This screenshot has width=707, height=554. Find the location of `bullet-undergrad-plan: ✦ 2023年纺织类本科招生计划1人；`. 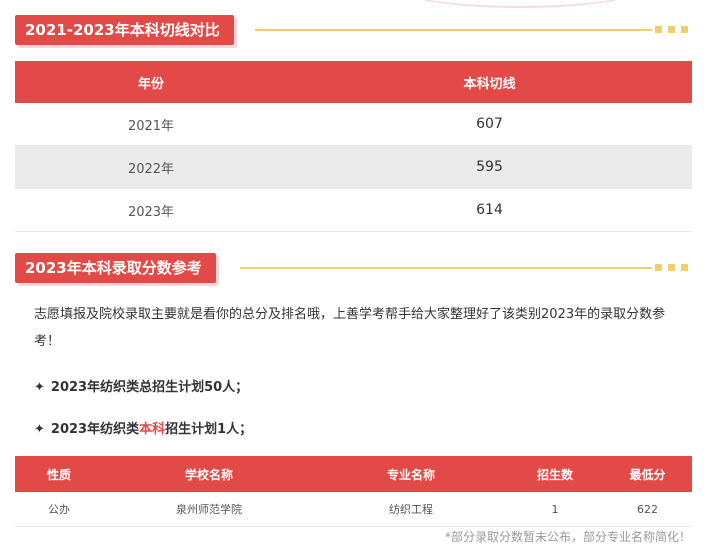

bullet-undergrad-plan: ✦ 2023年纺织类本科招生计划1人； is located at coordinates (143, 427).